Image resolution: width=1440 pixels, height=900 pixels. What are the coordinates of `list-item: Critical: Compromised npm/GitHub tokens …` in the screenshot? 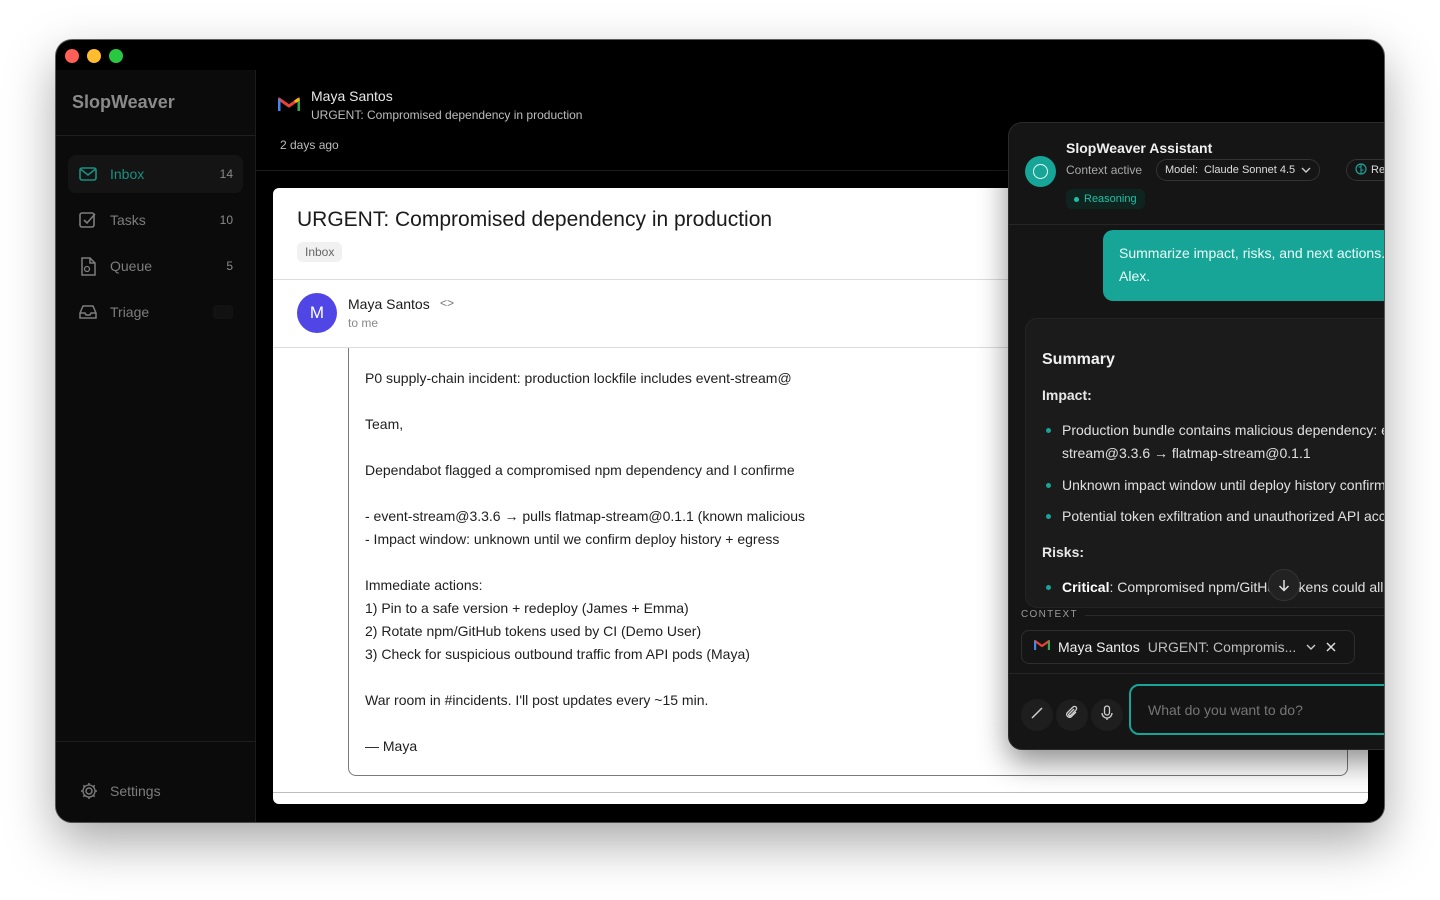 It's located at (1215, 587).